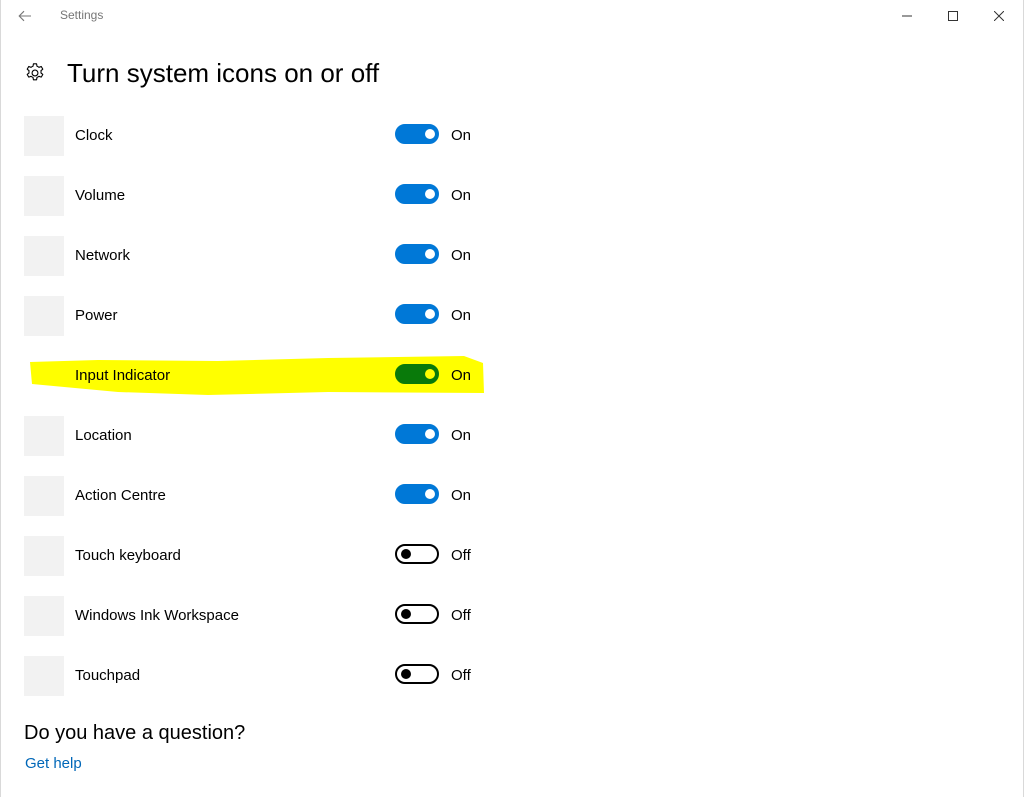  Describe the element at coordinates (512, 135) in the screenshot. I see `setting-row-clock: Clock On` at that location.